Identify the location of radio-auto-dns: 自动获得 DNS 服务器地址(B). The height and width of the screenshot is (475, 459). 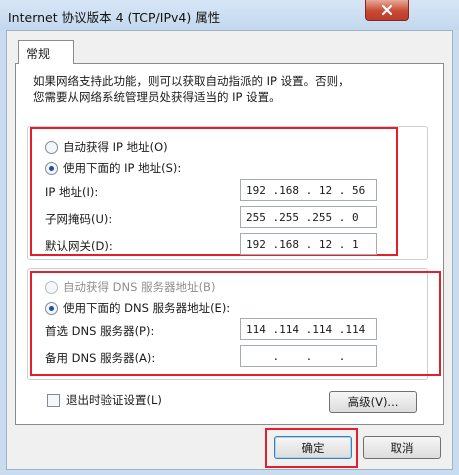
(130, 287).